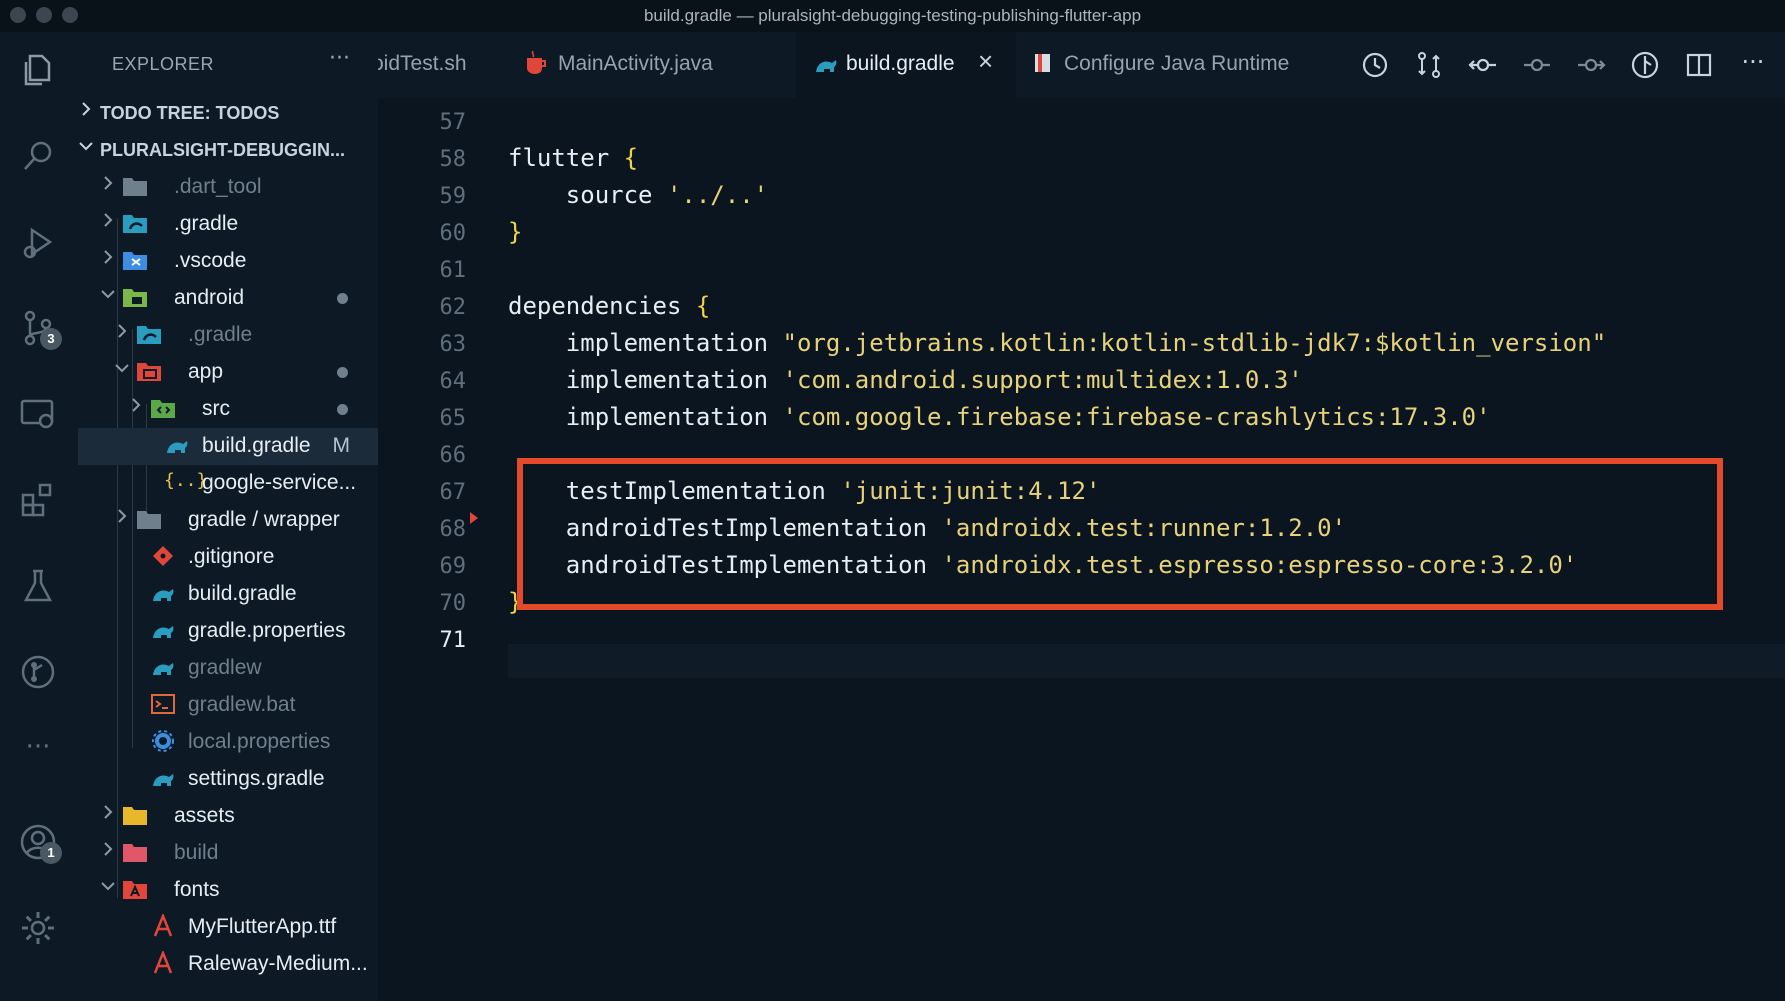 The height and width of the screenshot is (1001, 1785). What do you see at coordinates (1753, 65) in the screenshot?
I see `editor-more-actions-icon: ···` at bounding box center [1753, 65].